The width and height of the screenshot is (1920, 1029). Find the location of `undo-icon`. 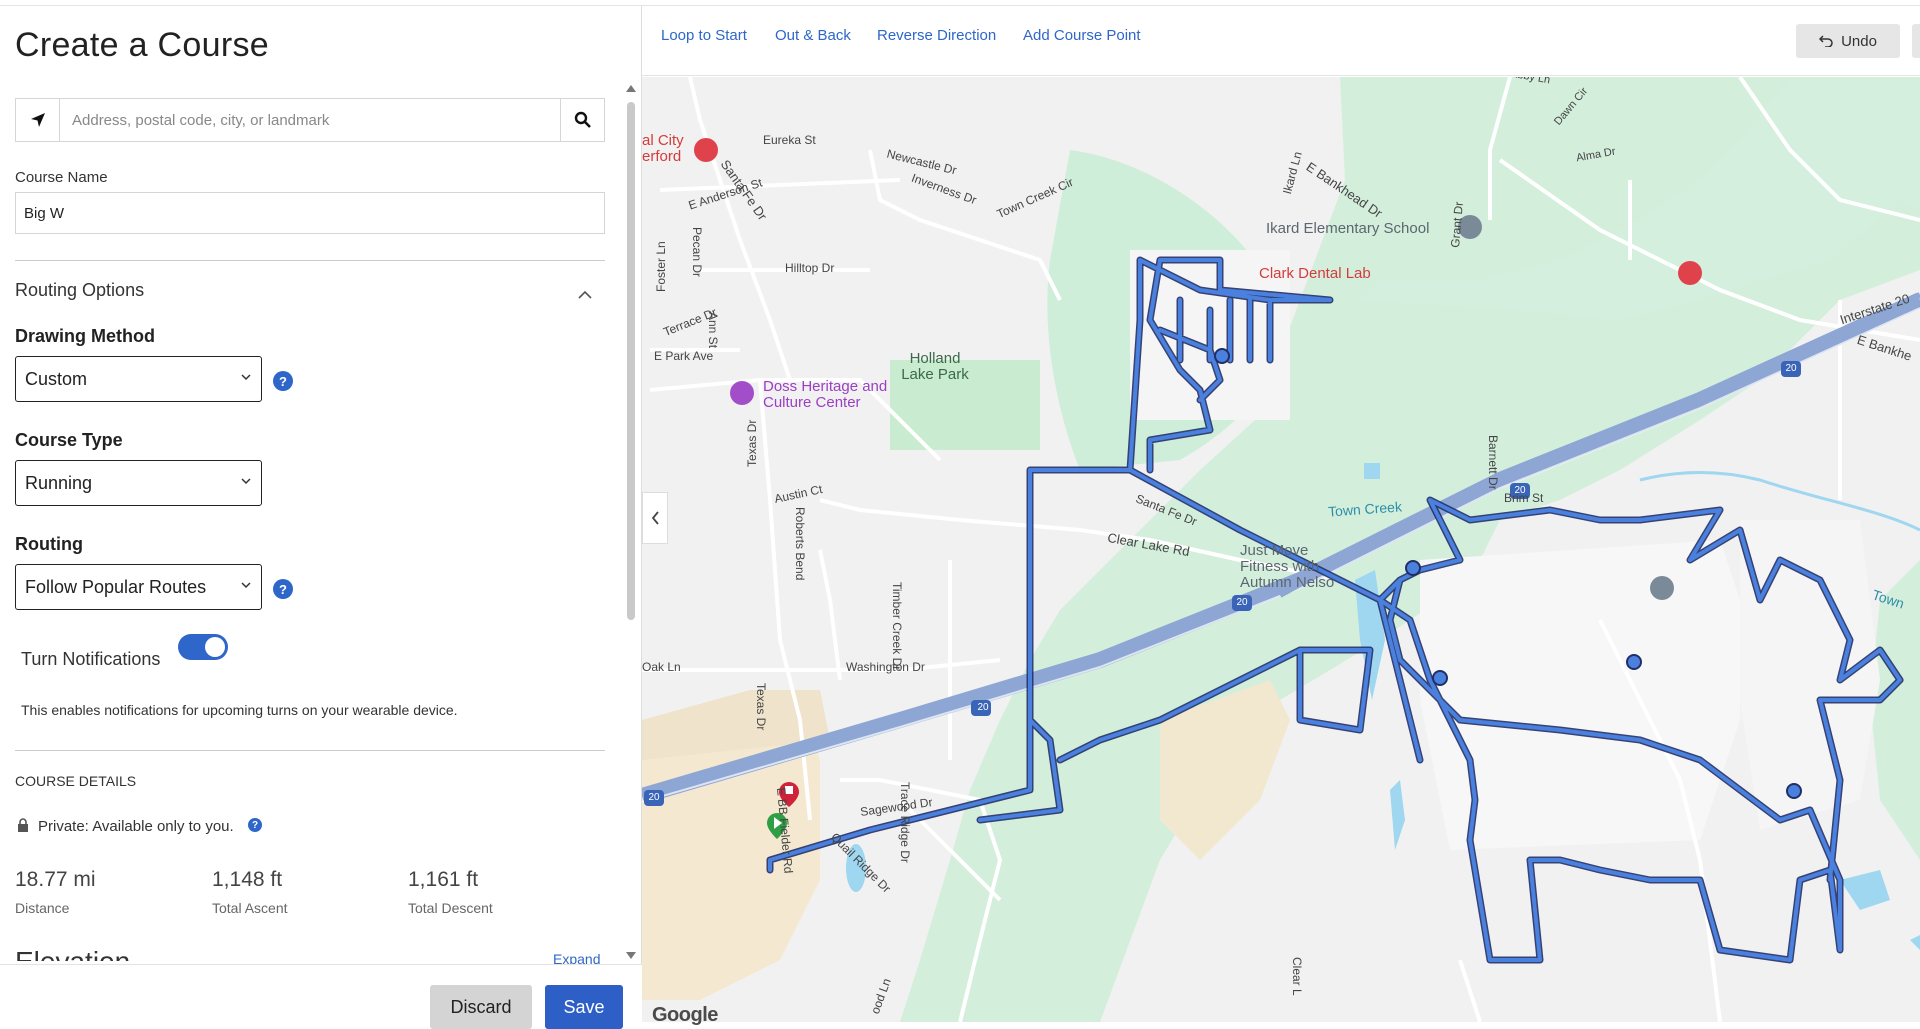

undo-icon is located at coordinates (1826, 41).